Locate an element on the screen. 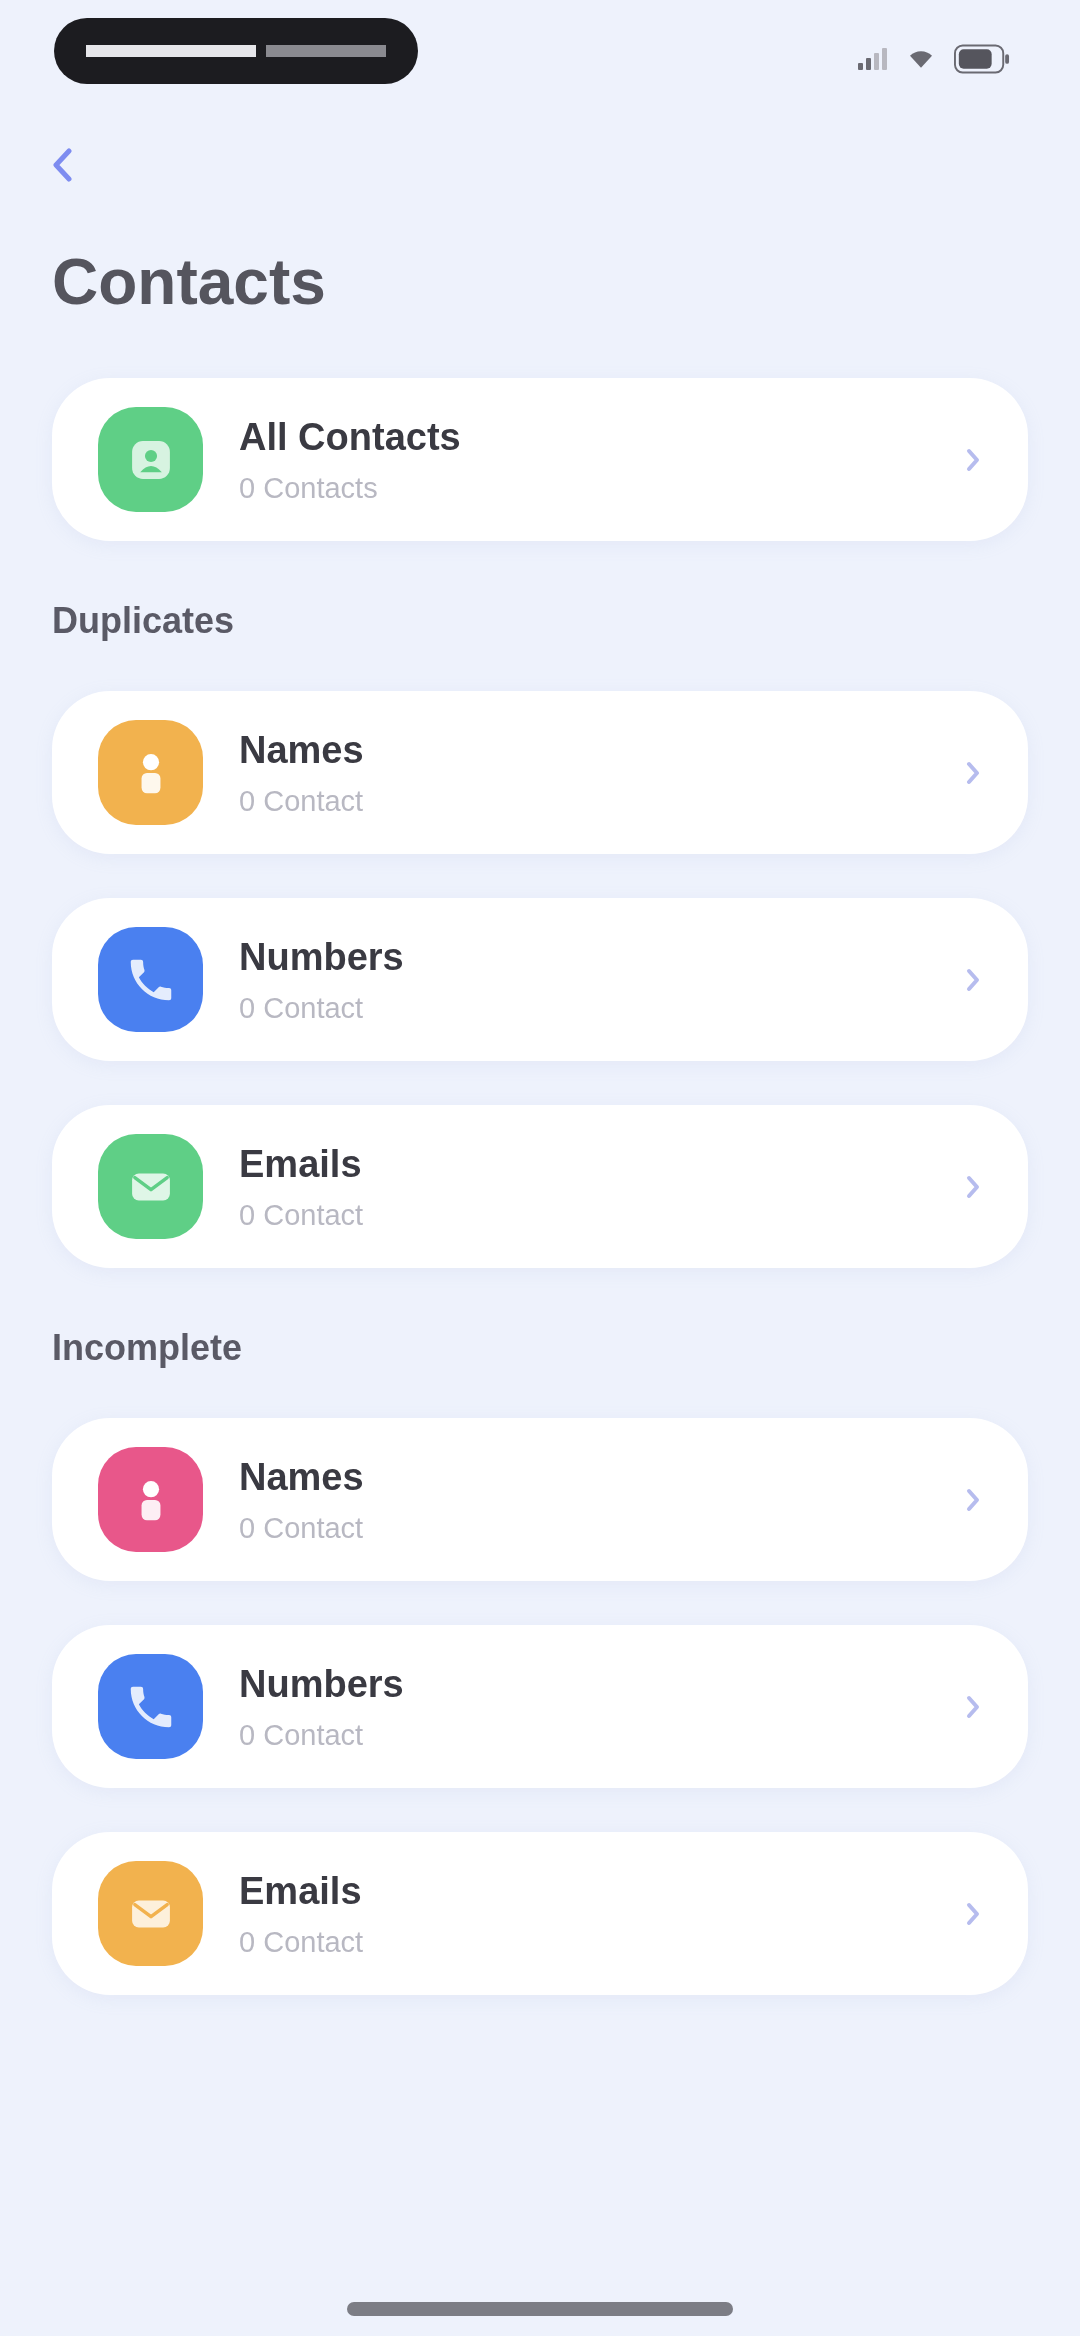 The width and height of the screenshot is (1080, 2336). contact-count: 0 Contacts is located at coordinates (308, 488).